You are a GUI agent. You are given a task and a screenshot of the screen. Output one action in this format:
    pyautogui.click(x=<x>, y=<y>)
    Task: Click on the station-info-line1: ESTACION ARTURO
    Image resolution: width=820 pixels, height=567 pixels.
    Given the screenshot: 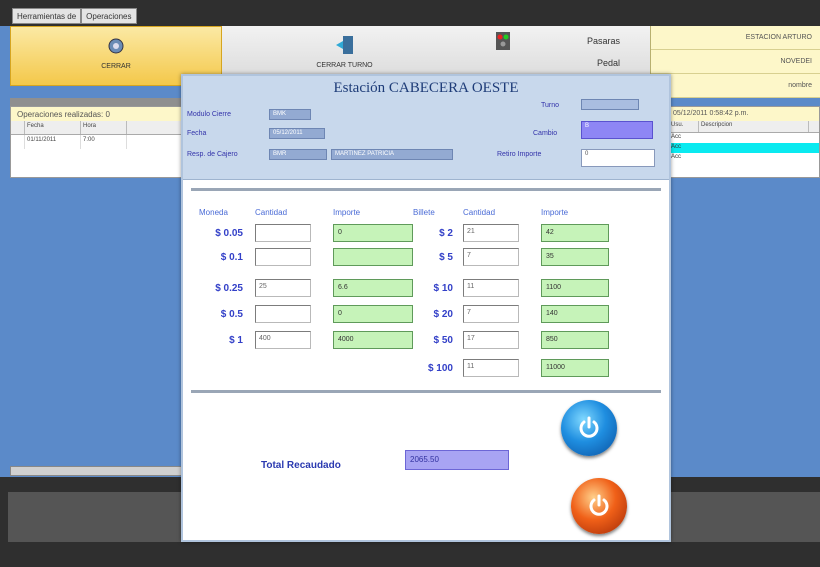 What is the action you would take?
    pyautogui.click(x=735, y=38)
    